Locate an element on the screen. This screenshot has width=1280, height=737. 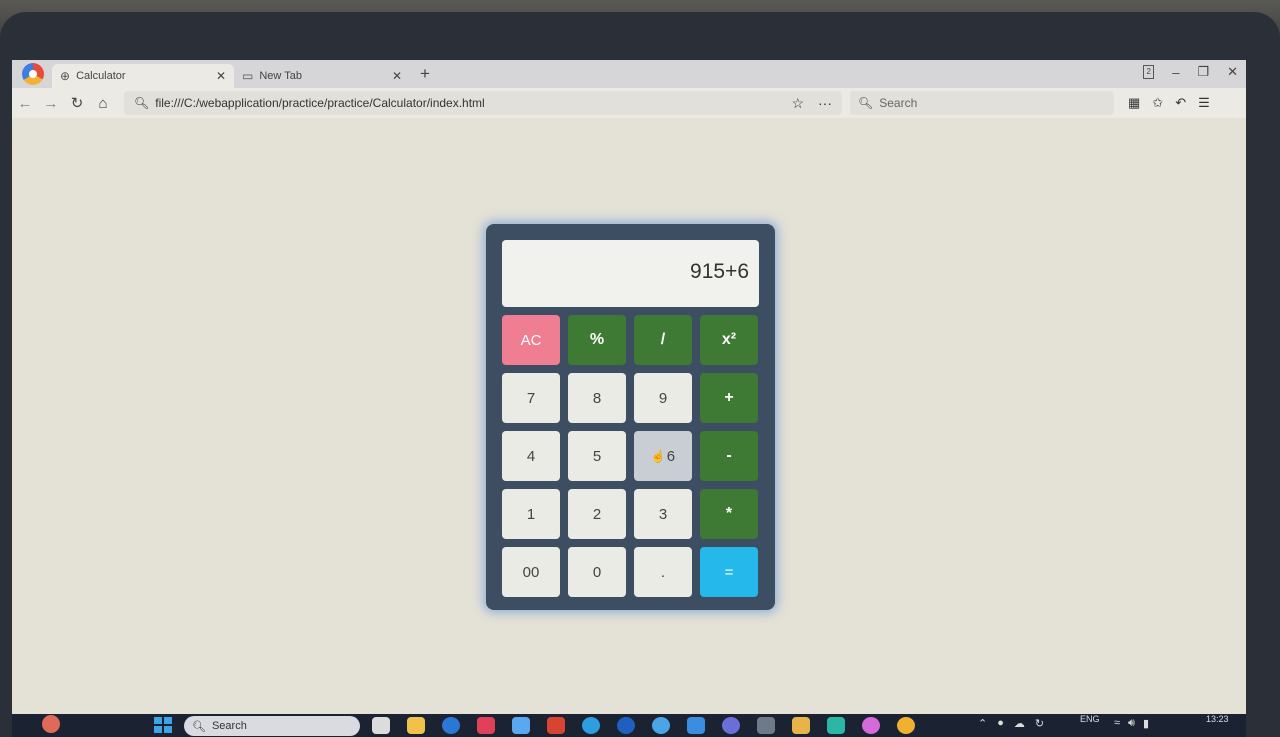
key-2: 2 is located at coordinates (597, 514).